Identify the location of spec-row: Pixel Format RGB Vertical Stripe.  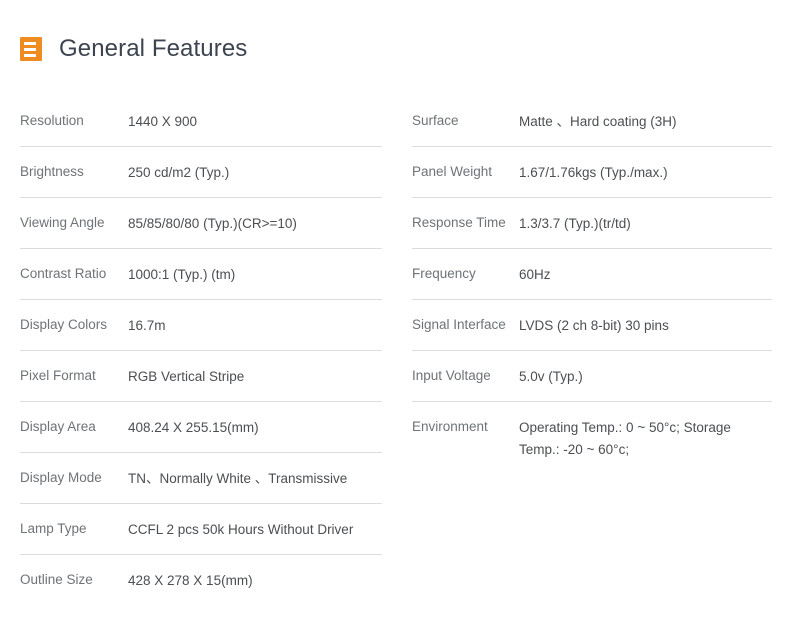
(201, 376).